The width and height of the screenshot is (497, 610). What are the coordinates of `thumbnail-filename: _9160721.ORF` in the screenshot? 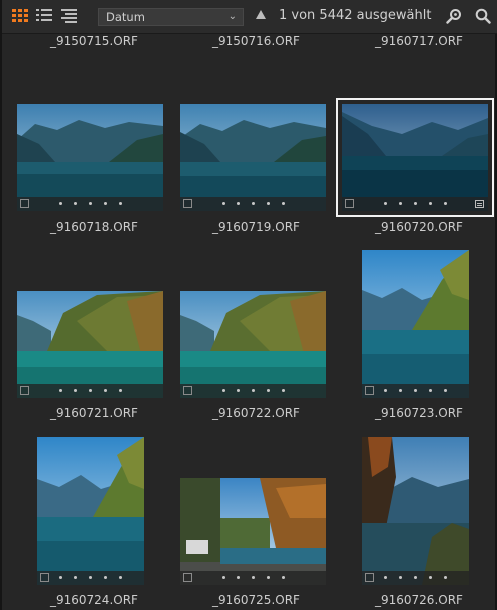 It's located at (94, 413).